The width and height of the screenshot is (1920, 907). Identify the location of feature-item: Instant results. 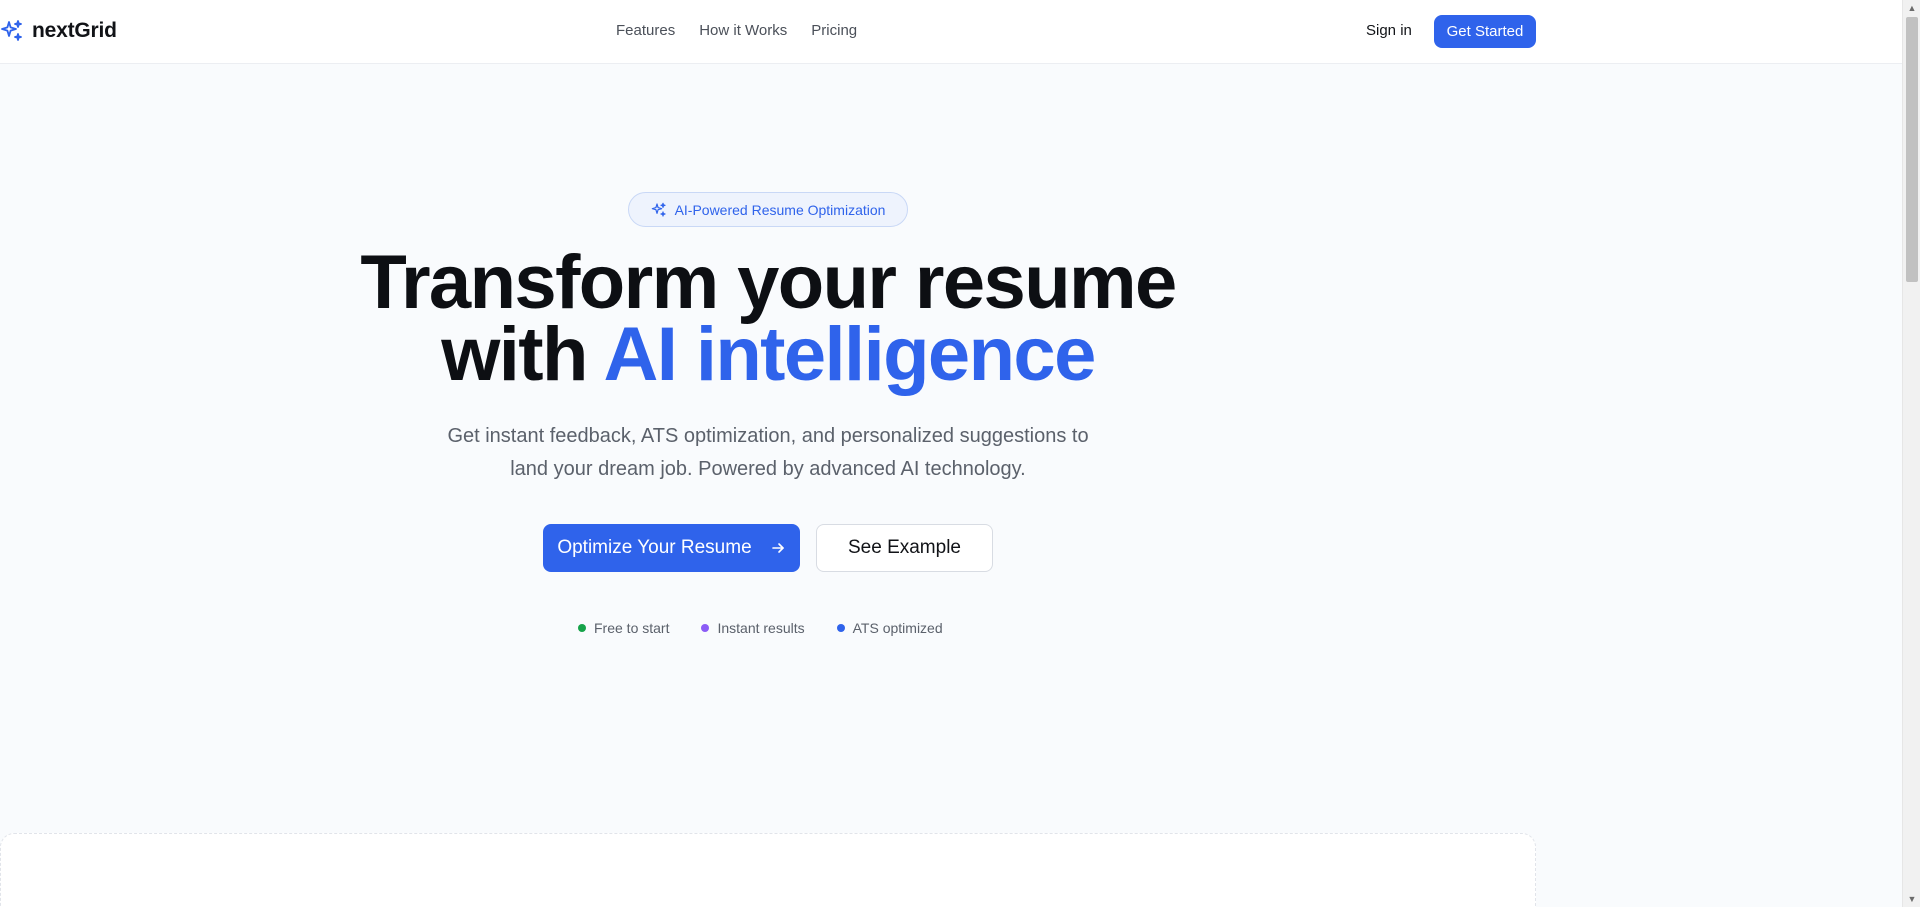
(753, 628).